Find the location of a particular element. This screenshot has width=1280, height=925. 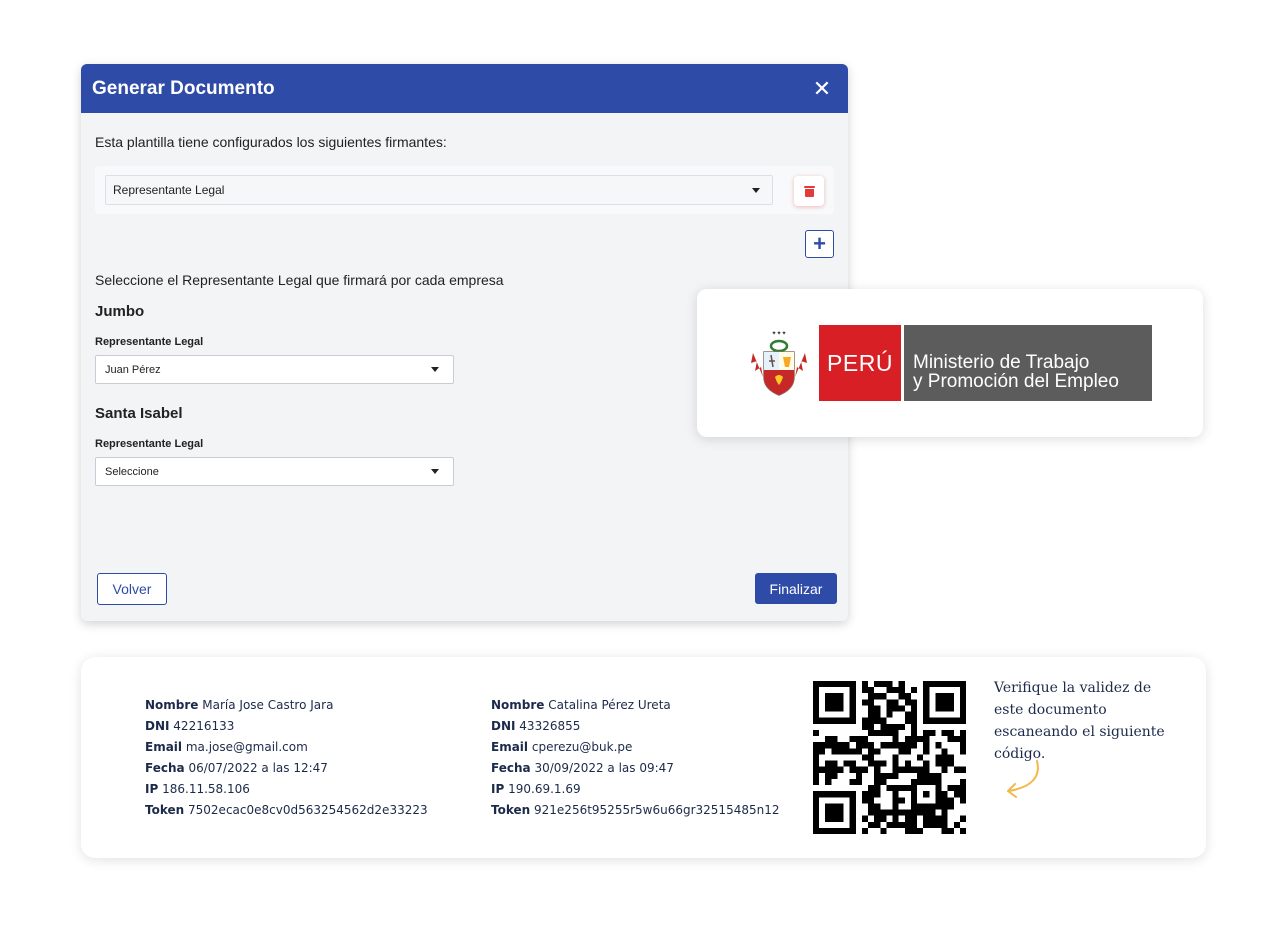

signer-row: Representante Legal is located at coordinates (464, 190).